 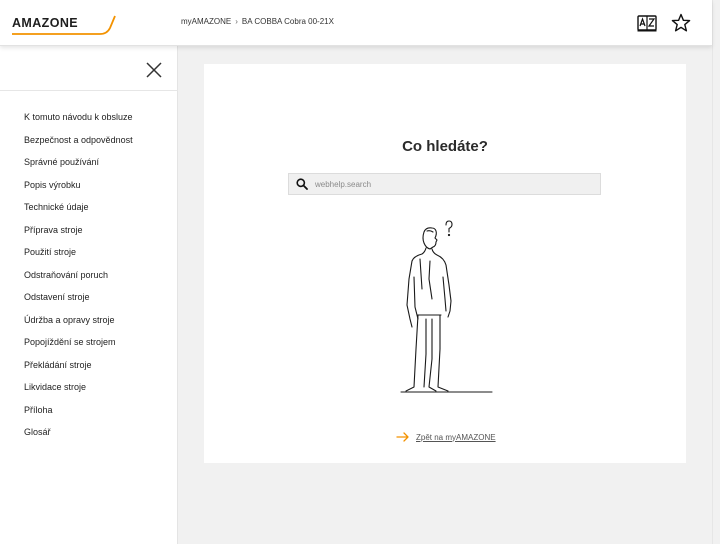 What do you see at coordinates (78, 393) in the screenshot?
I see `sidebar-item-disposal: Likvidace stroje` at bounding box center [78, 393].